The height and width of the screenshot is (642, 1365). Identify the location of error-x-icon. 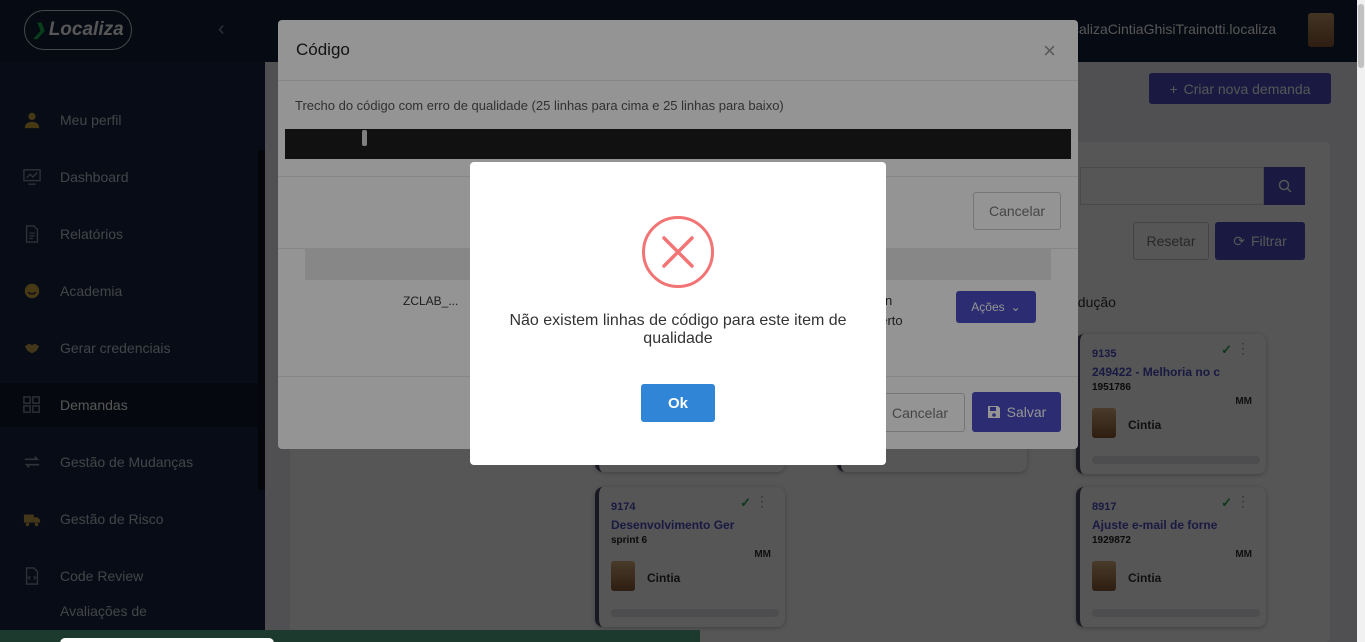
(678, 252).